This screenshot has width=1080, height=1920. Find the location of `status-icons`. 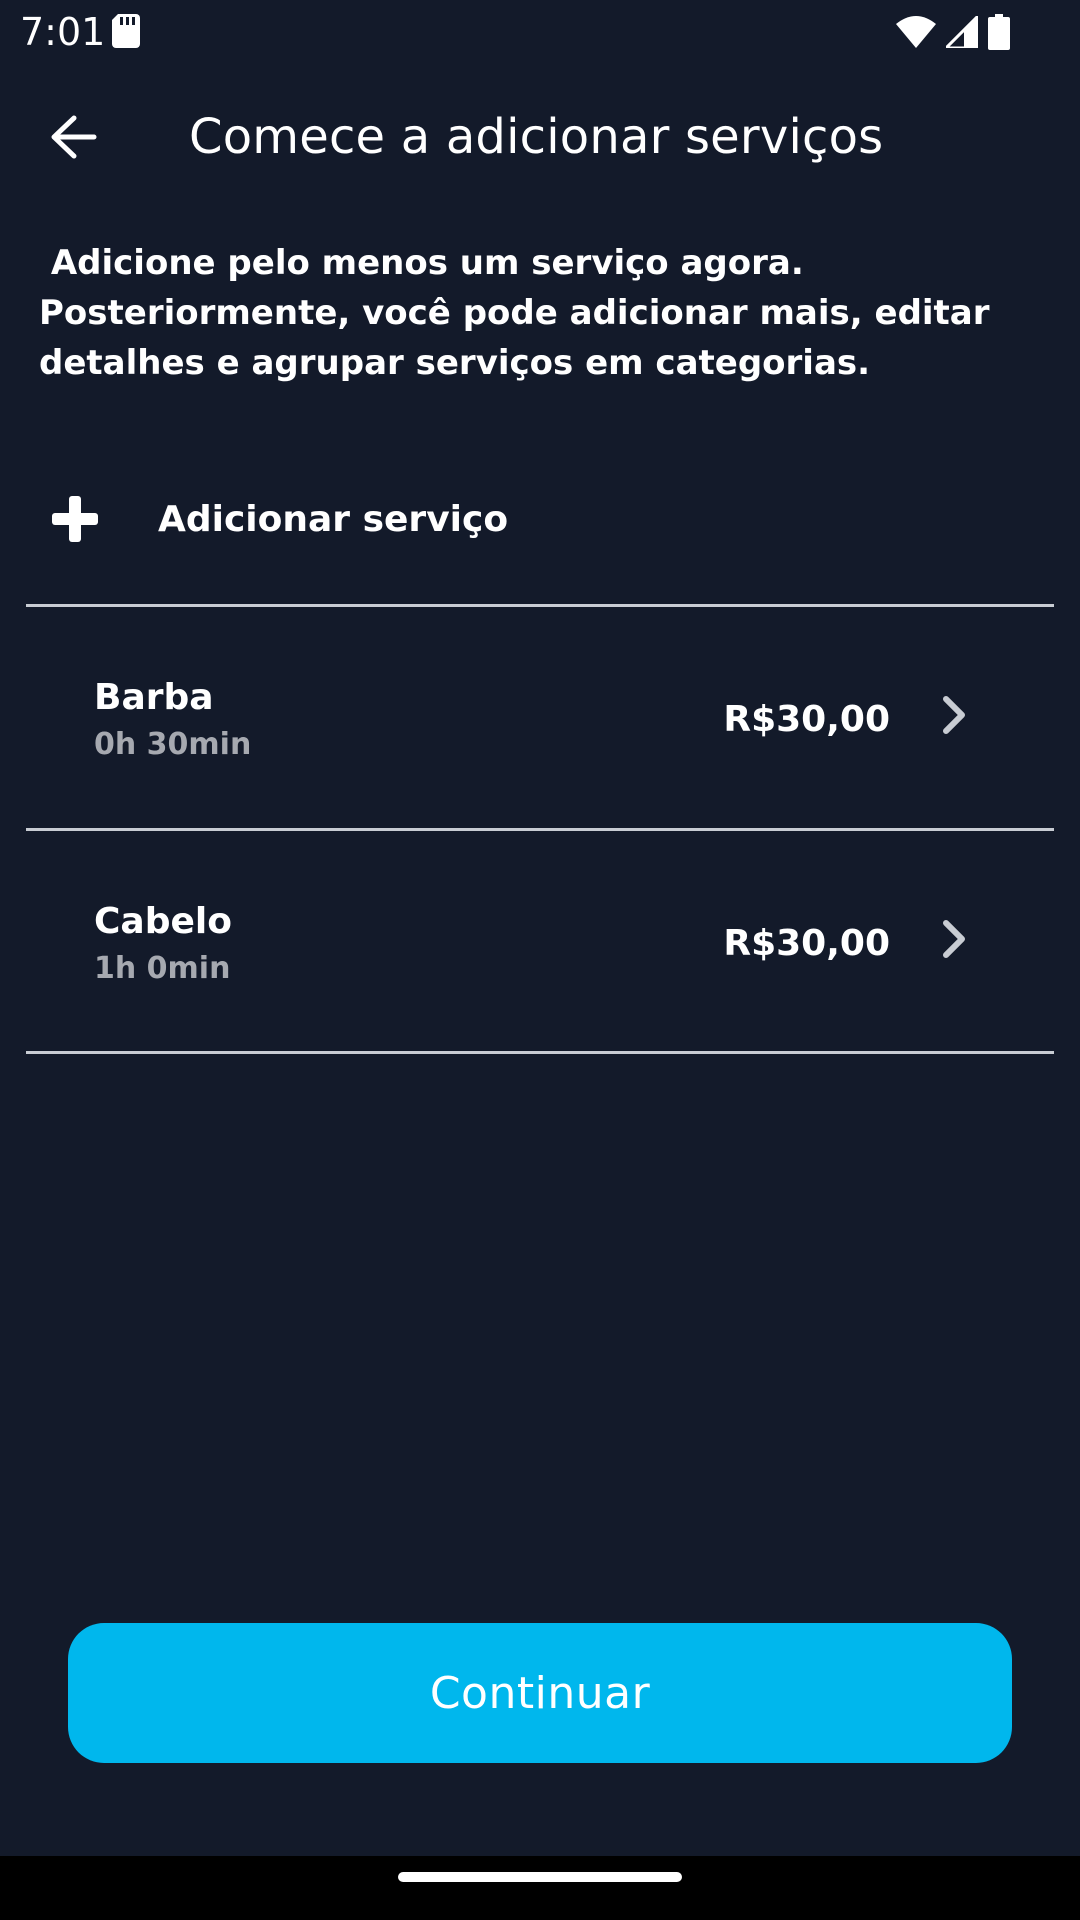

status-icons is located at coordinates (953, 32).